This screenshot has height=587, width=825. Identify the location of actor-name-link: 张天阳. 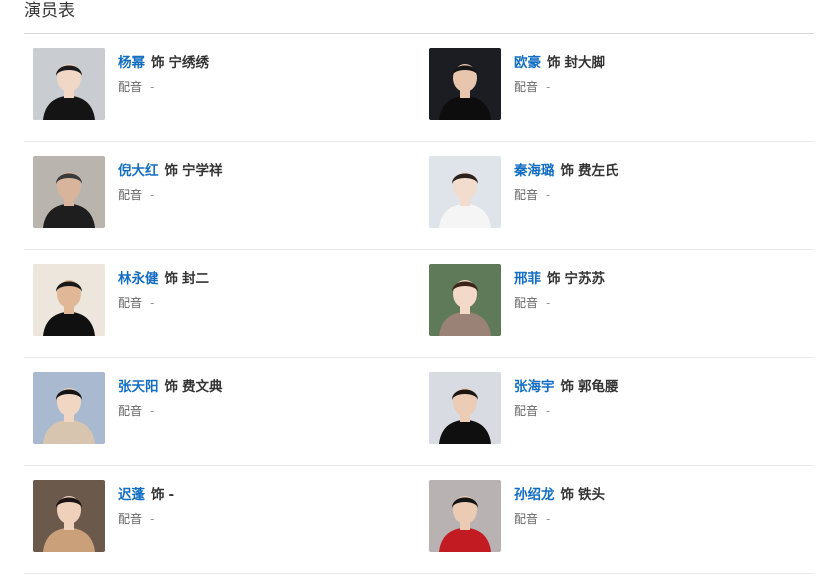
(138, 387).